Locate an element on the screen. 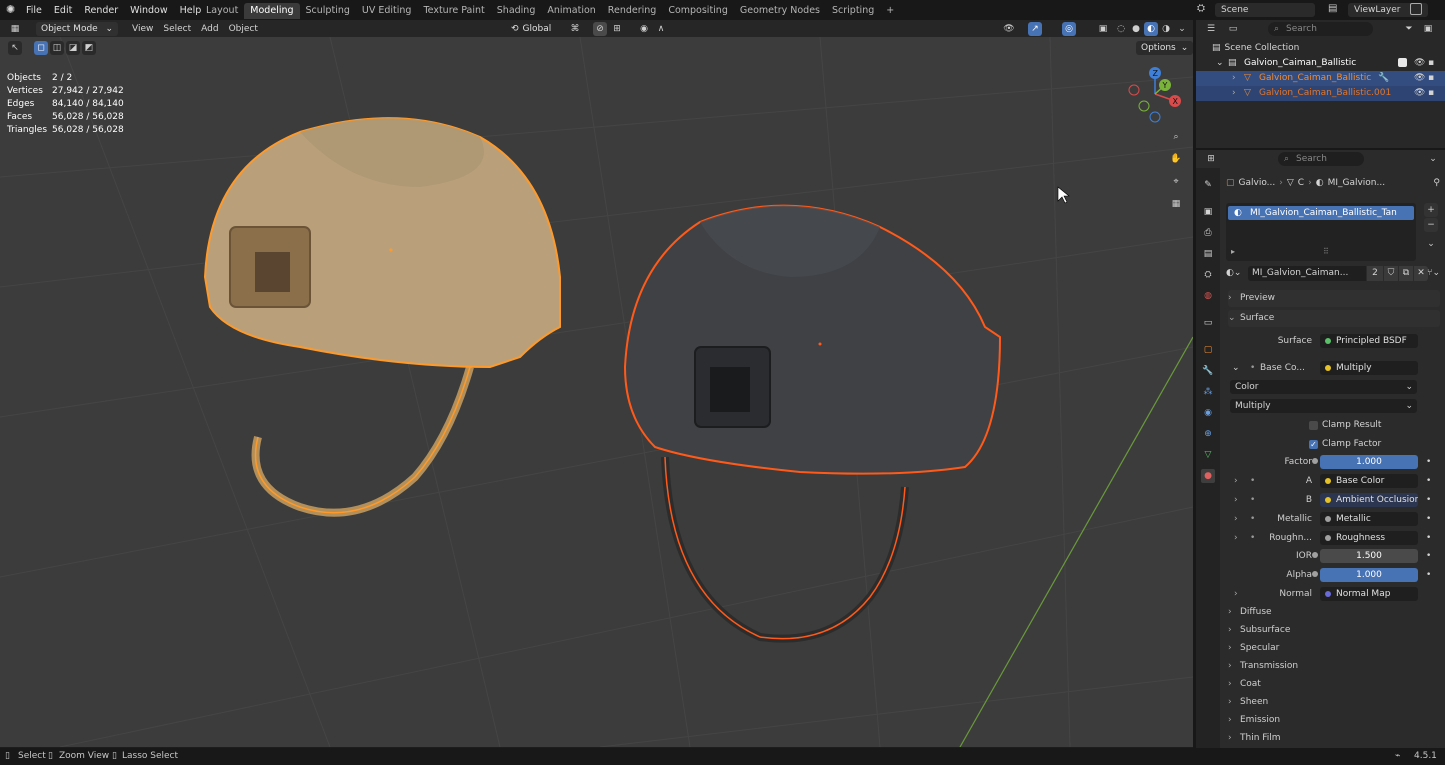 Image resolution: width=1445 pixels, height=765 pixels. tool-tab-icon: ✎ is located at coordinates (1208, 185).